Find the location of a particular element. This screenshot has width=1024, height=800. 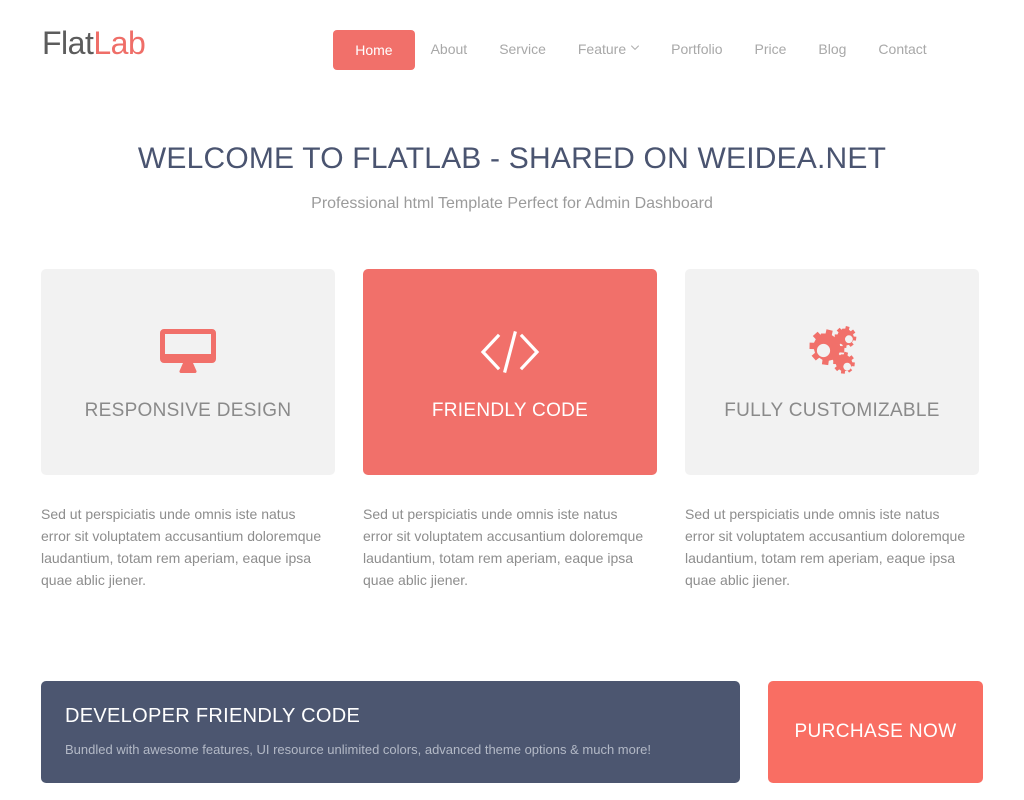

nav-item-home: Home is located at coordinates (374, 50).